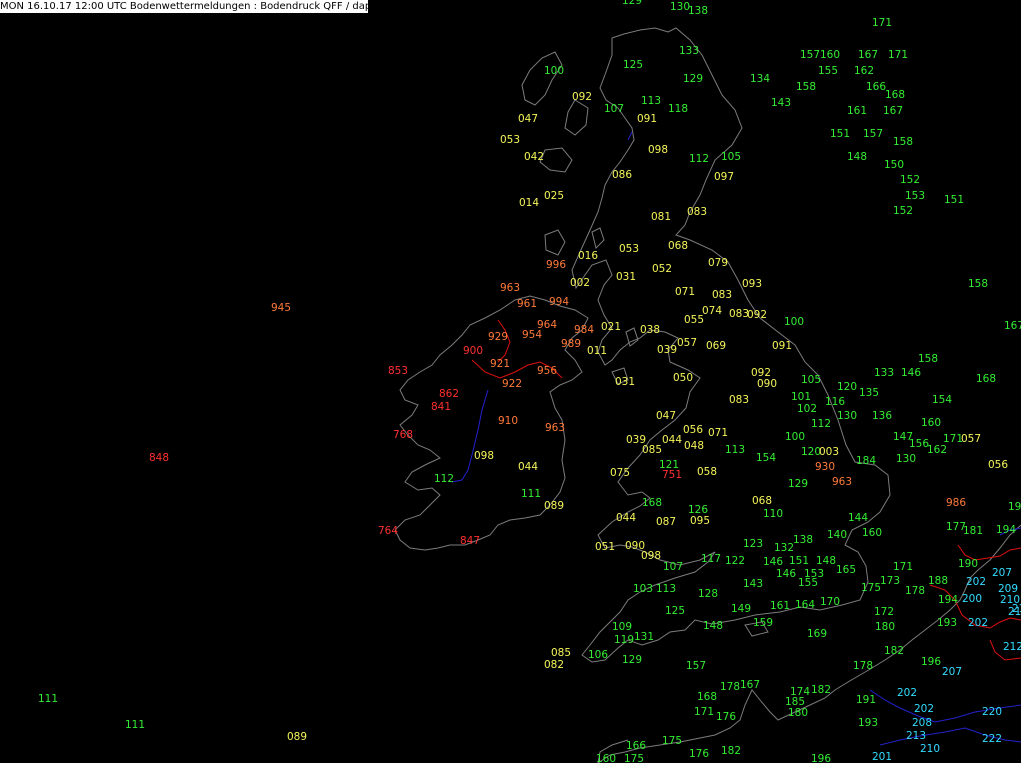 The image size is (1021, 763). What do you see at coordinates (973, 531) in the screenshot?
I see `station-pressure-label: 181` at bounding box center [973, 531].